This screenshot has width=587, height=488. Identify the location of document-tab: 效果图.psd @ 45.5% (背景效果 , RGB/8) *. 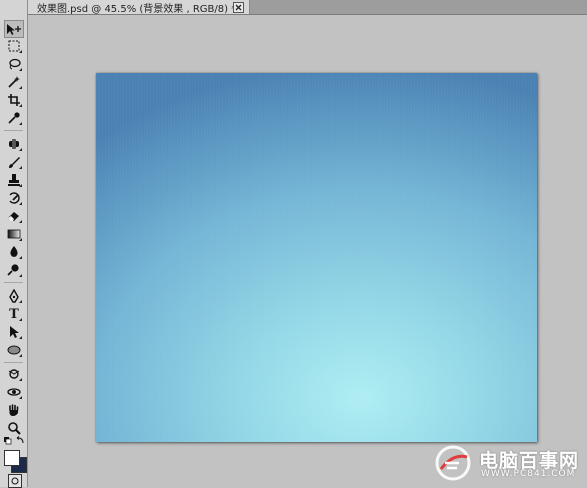
(139, 7).